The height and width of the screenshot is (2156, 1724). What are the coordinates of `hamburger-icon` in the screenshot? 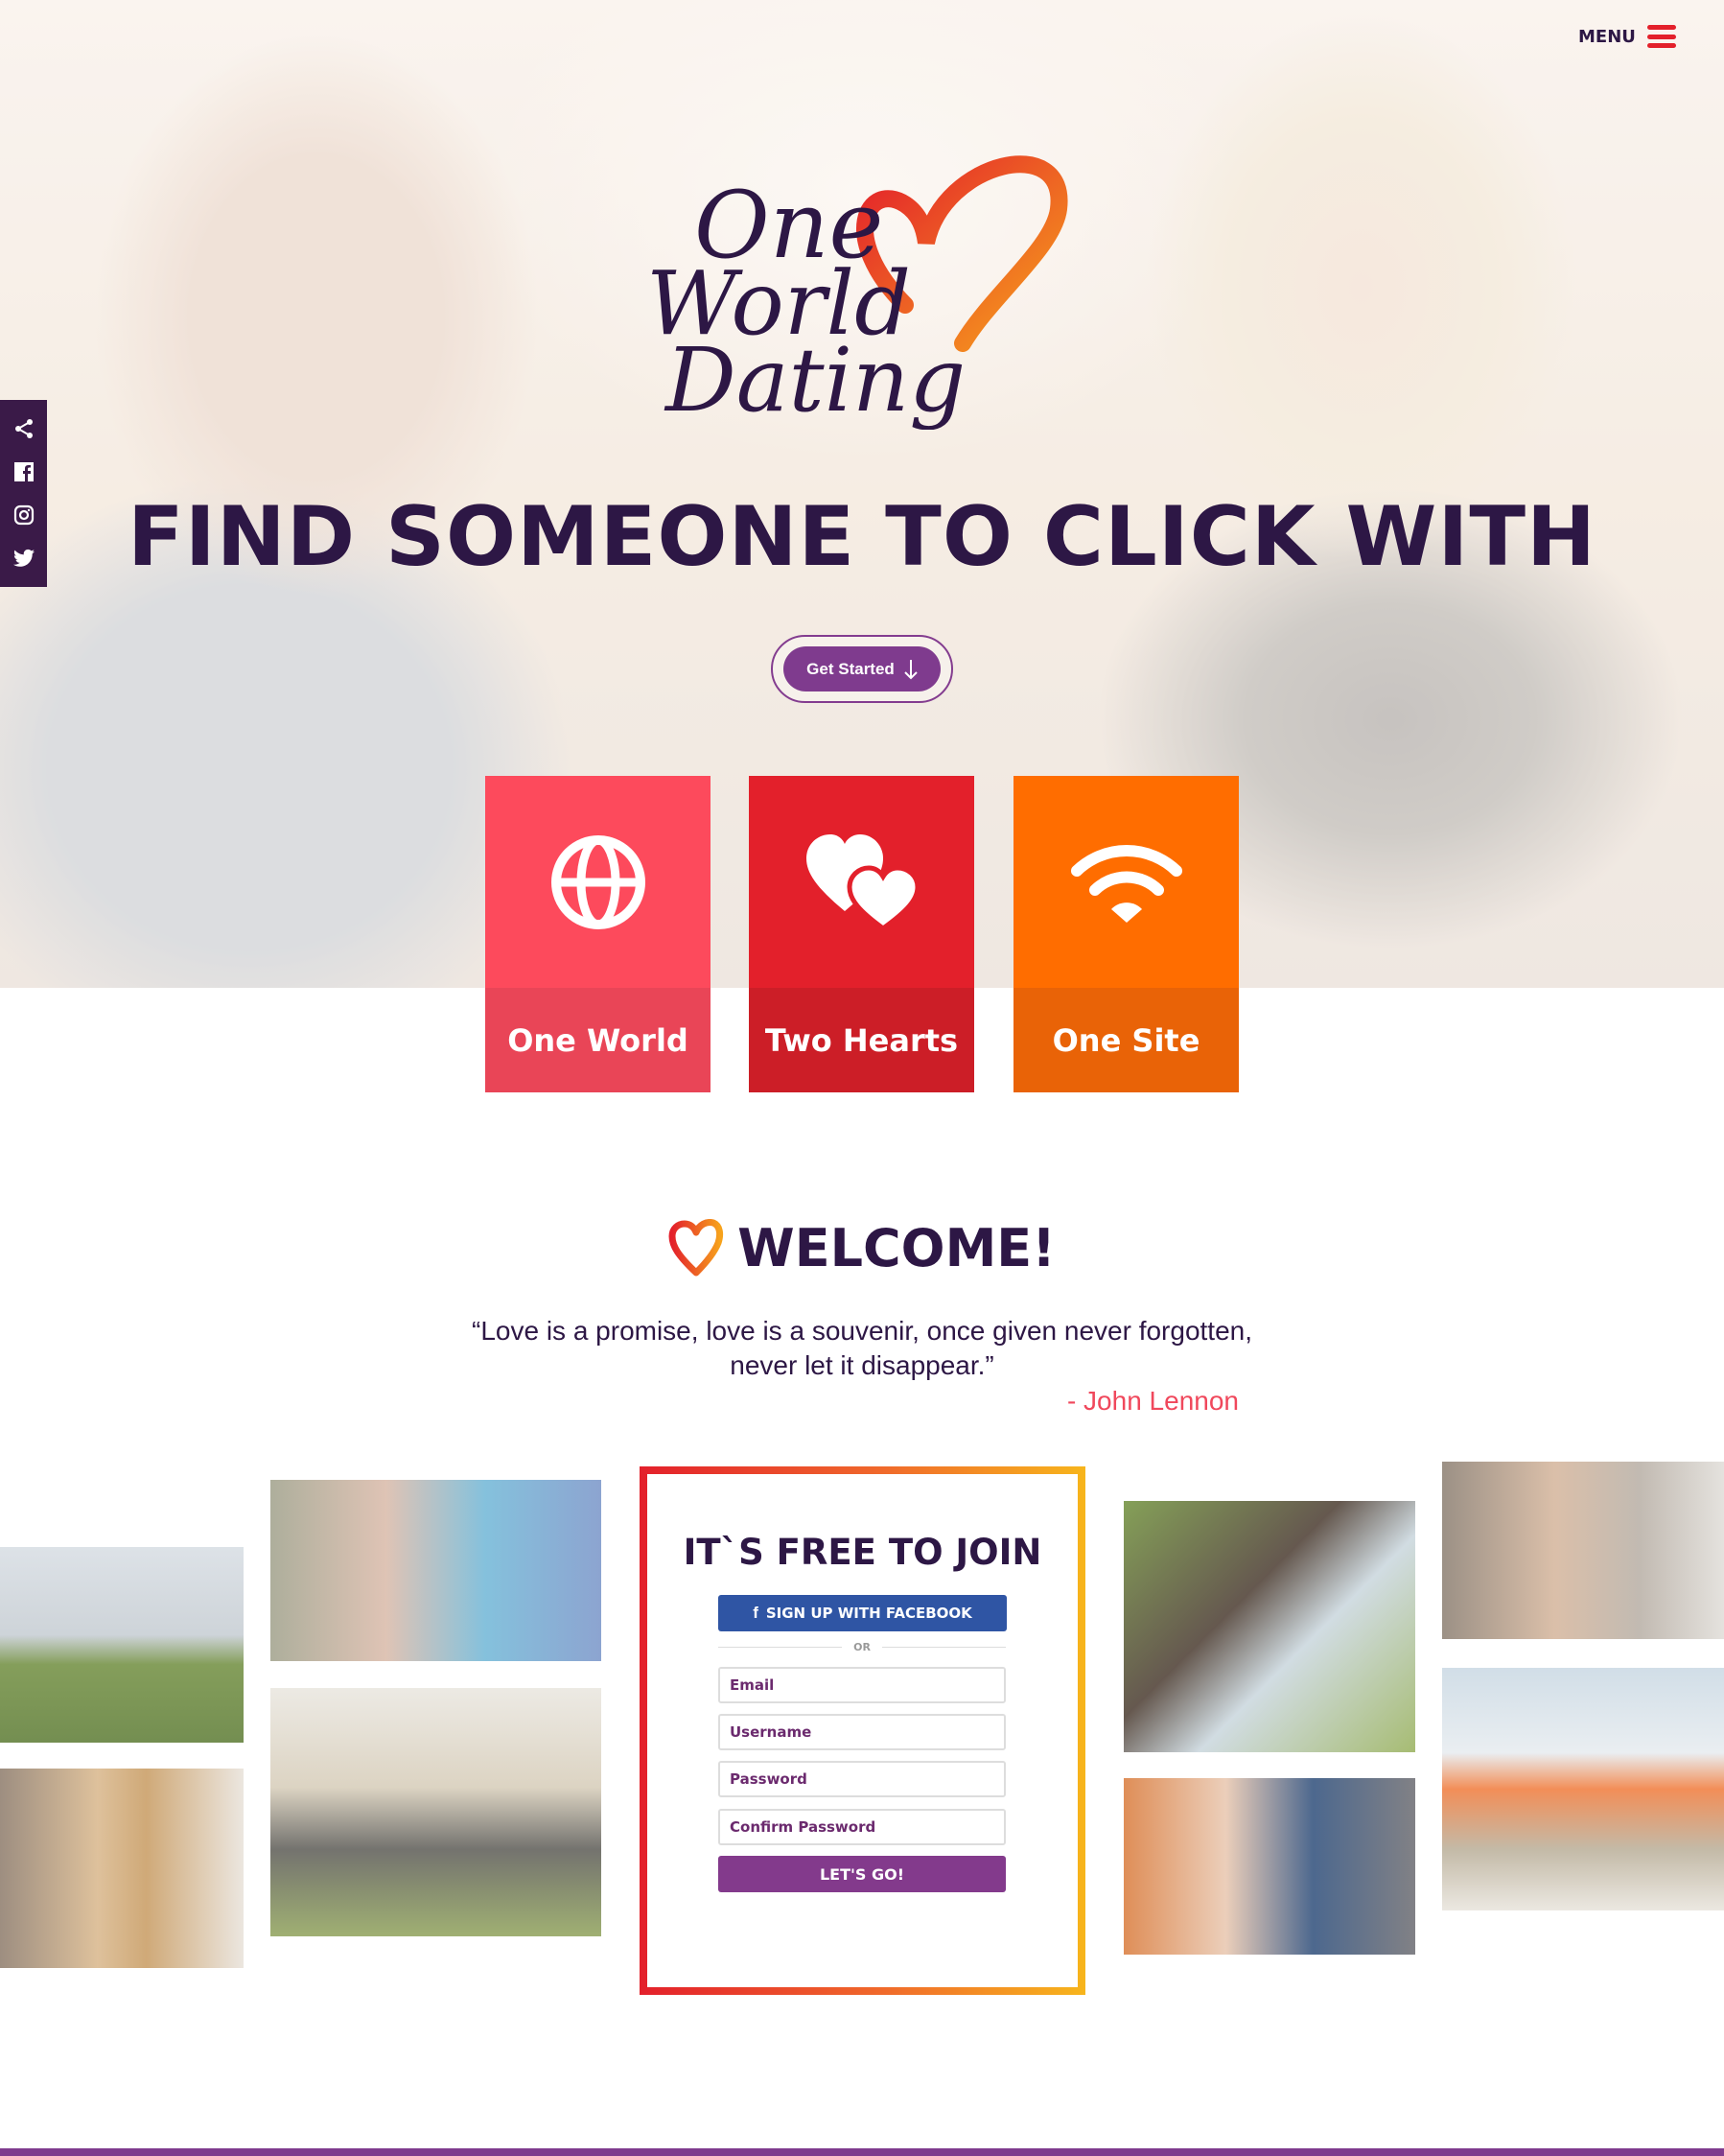 It's located at (1661, 36).